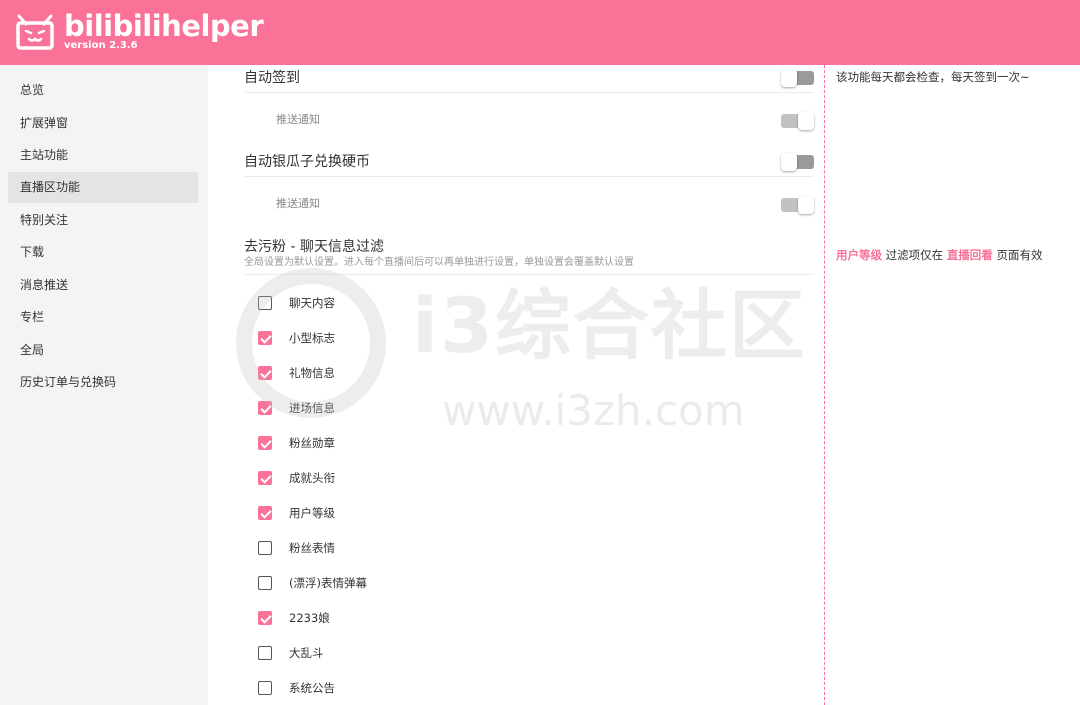 Image resolution: width=1080 pixels, height=705 pixels. I want to click on sidebar-item-orders: 历史订单与兑换码, so click(103, 382).